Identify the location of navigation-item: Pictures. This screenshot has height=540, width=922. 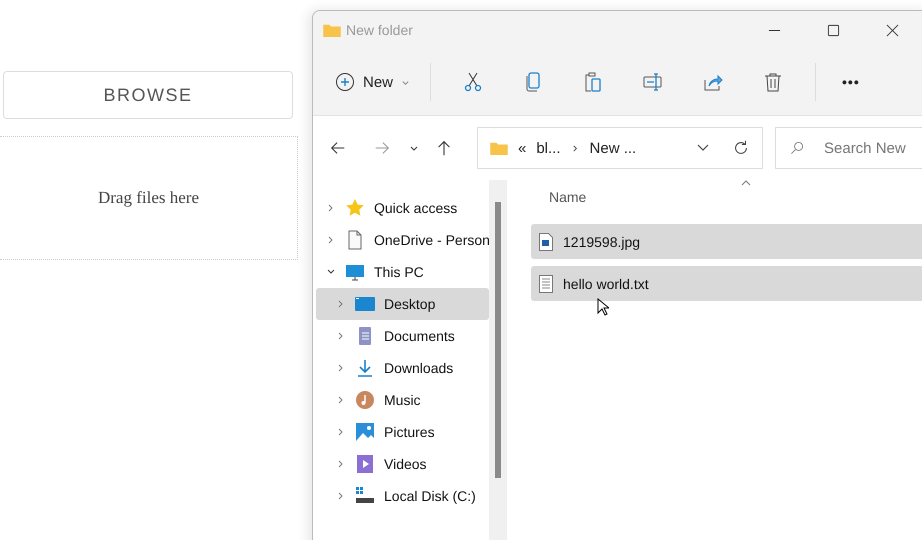
(402, 432).